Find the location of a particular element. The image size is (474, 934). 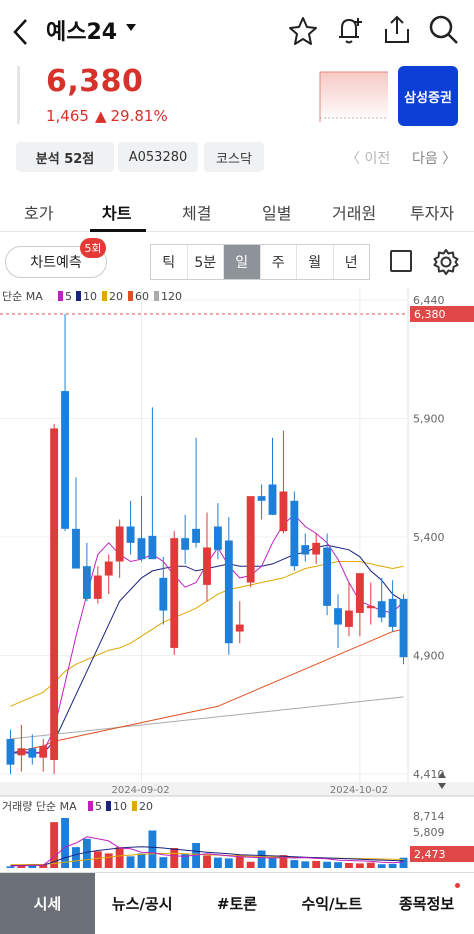

ma-legend-prefix: 단순 MA is located at coordinates (22, 296).